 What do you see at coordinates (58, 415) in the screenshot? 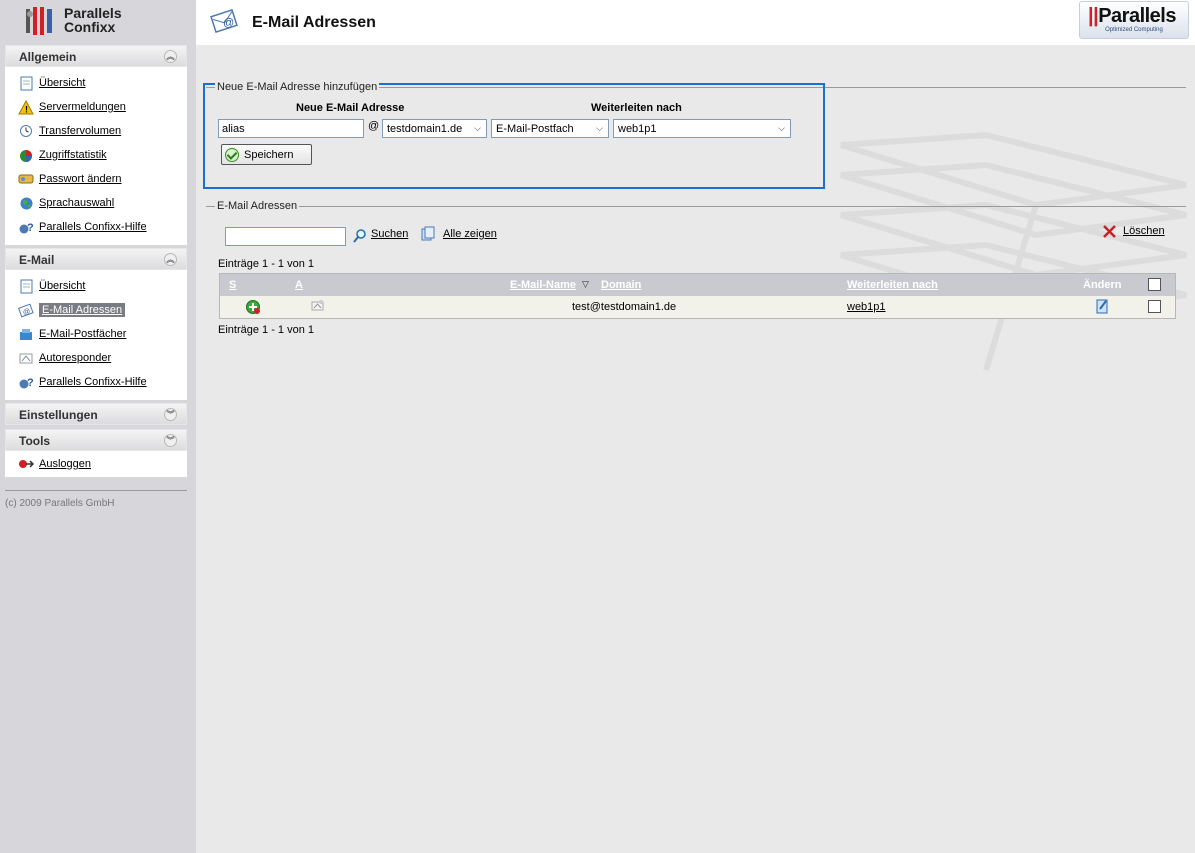
I see `section-title: Einstellungen` at bounding box center [58, 415].